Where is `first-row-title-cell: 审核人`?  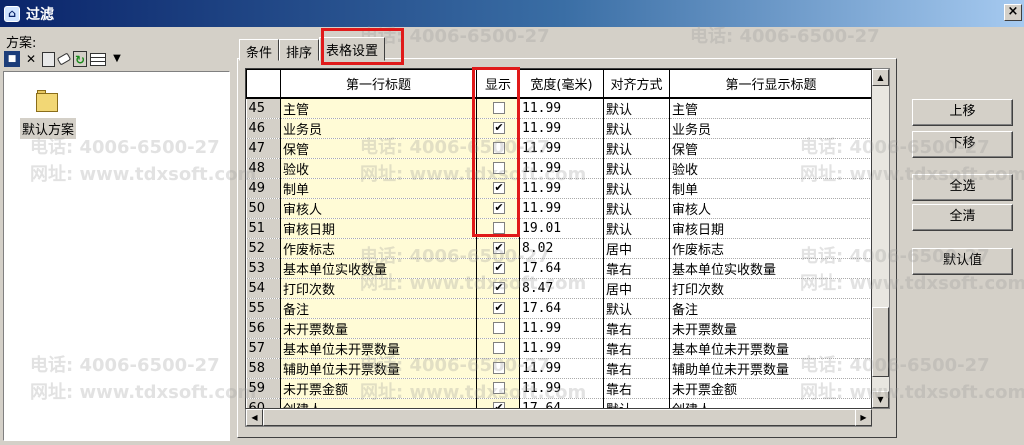 first-row-title-cell: 审核人 is located at coordinates (378, 208).